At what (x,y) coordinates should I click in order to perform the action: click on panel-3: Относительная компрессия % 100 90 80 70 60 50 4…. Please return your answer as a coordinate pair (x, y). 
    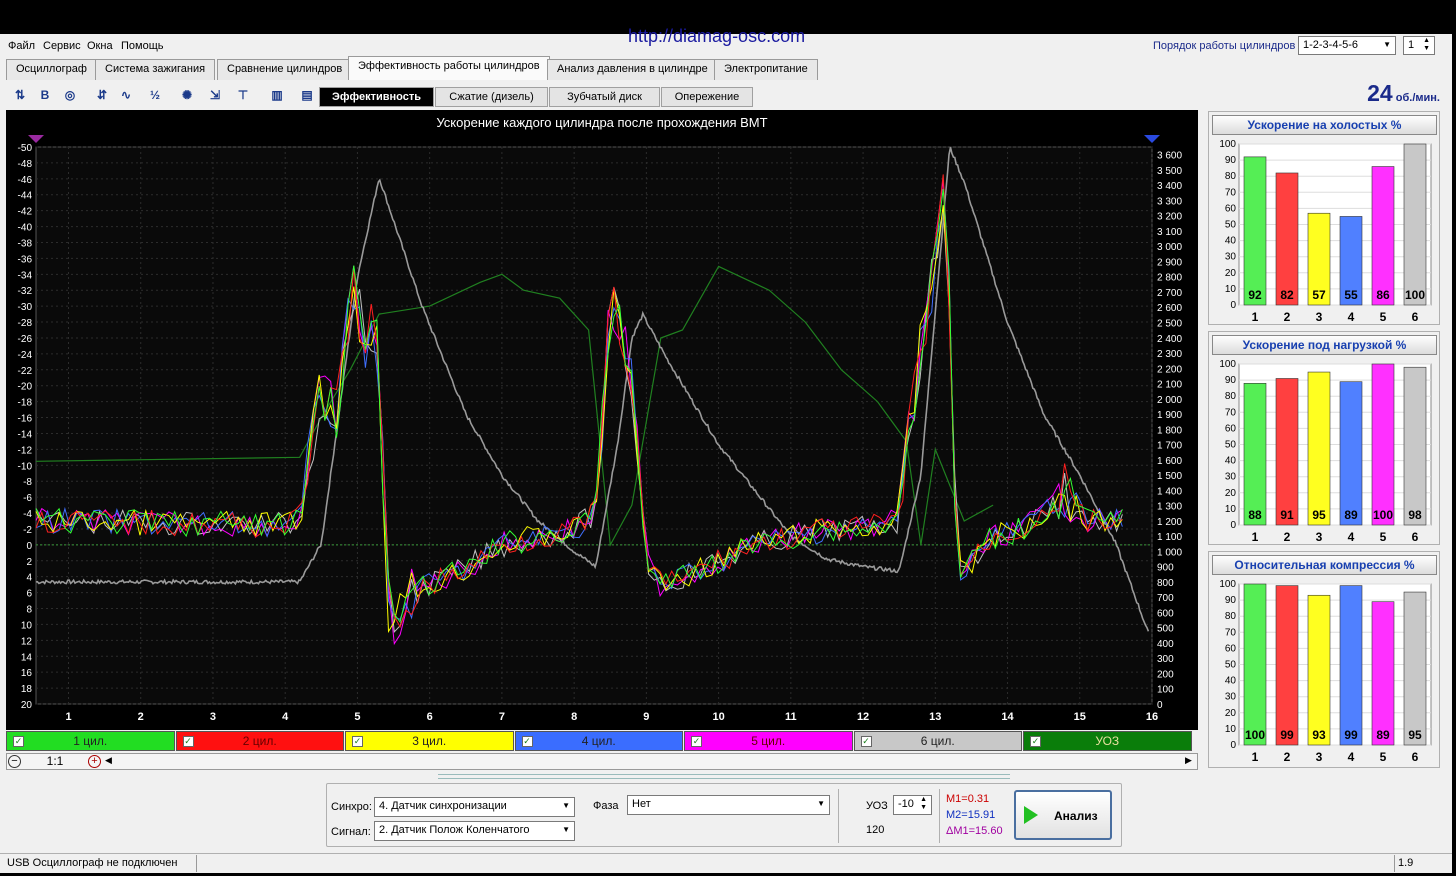
    Looking at the image, I should click on (1324, 659).